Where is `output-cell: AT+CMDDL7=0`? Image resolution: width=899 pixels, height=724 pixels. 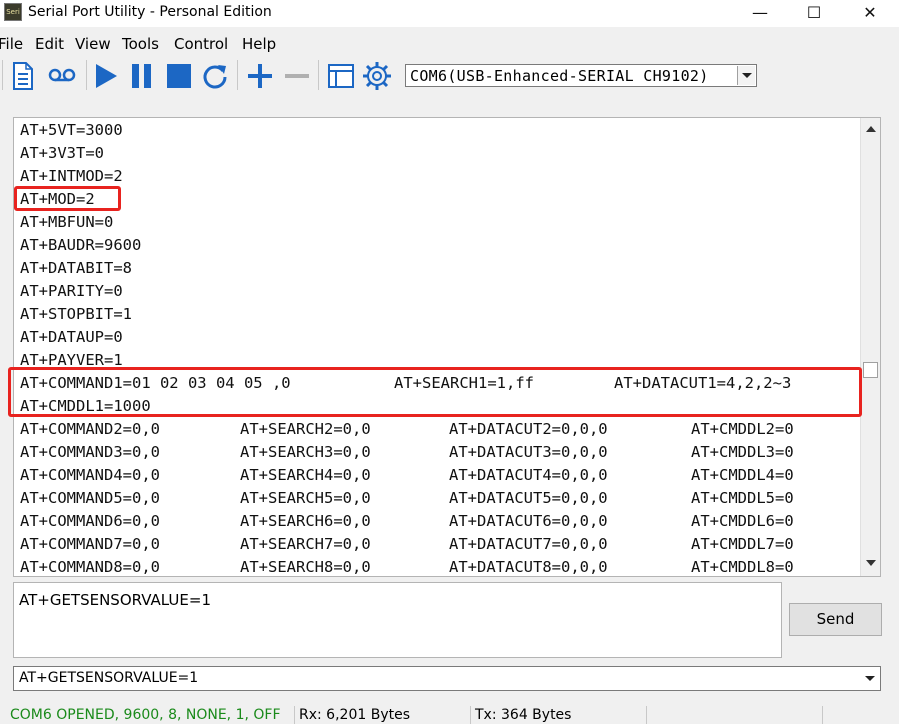
output-cell: AT+CMDDL7=0 is located at coordinates (742, 544).